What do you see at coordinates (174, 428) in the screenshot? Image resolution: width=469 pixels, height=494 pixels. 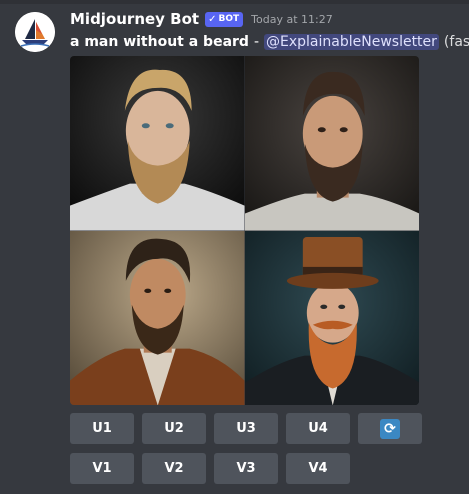 I see `upscale-button-2: U2` at bounding box center [174, 428].